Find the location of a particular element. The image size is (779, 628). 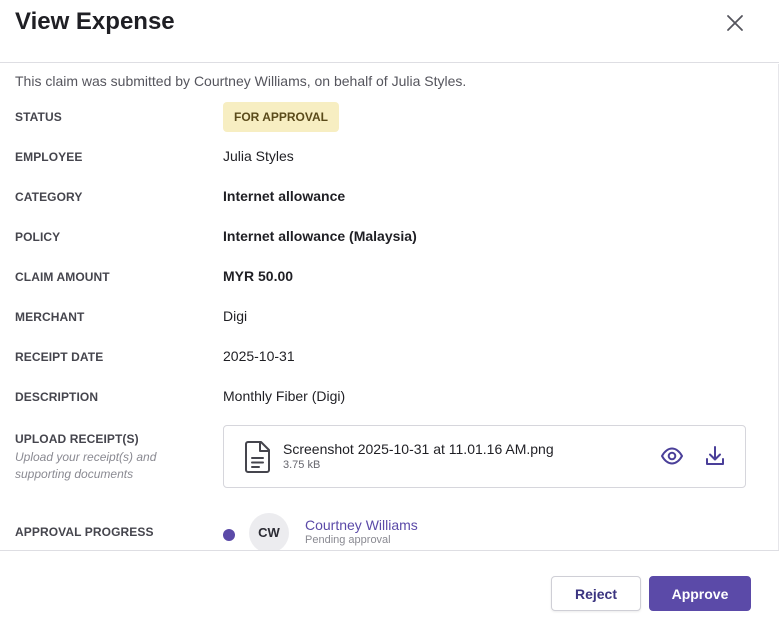

eye-icon is located at coordinates (672, 456).